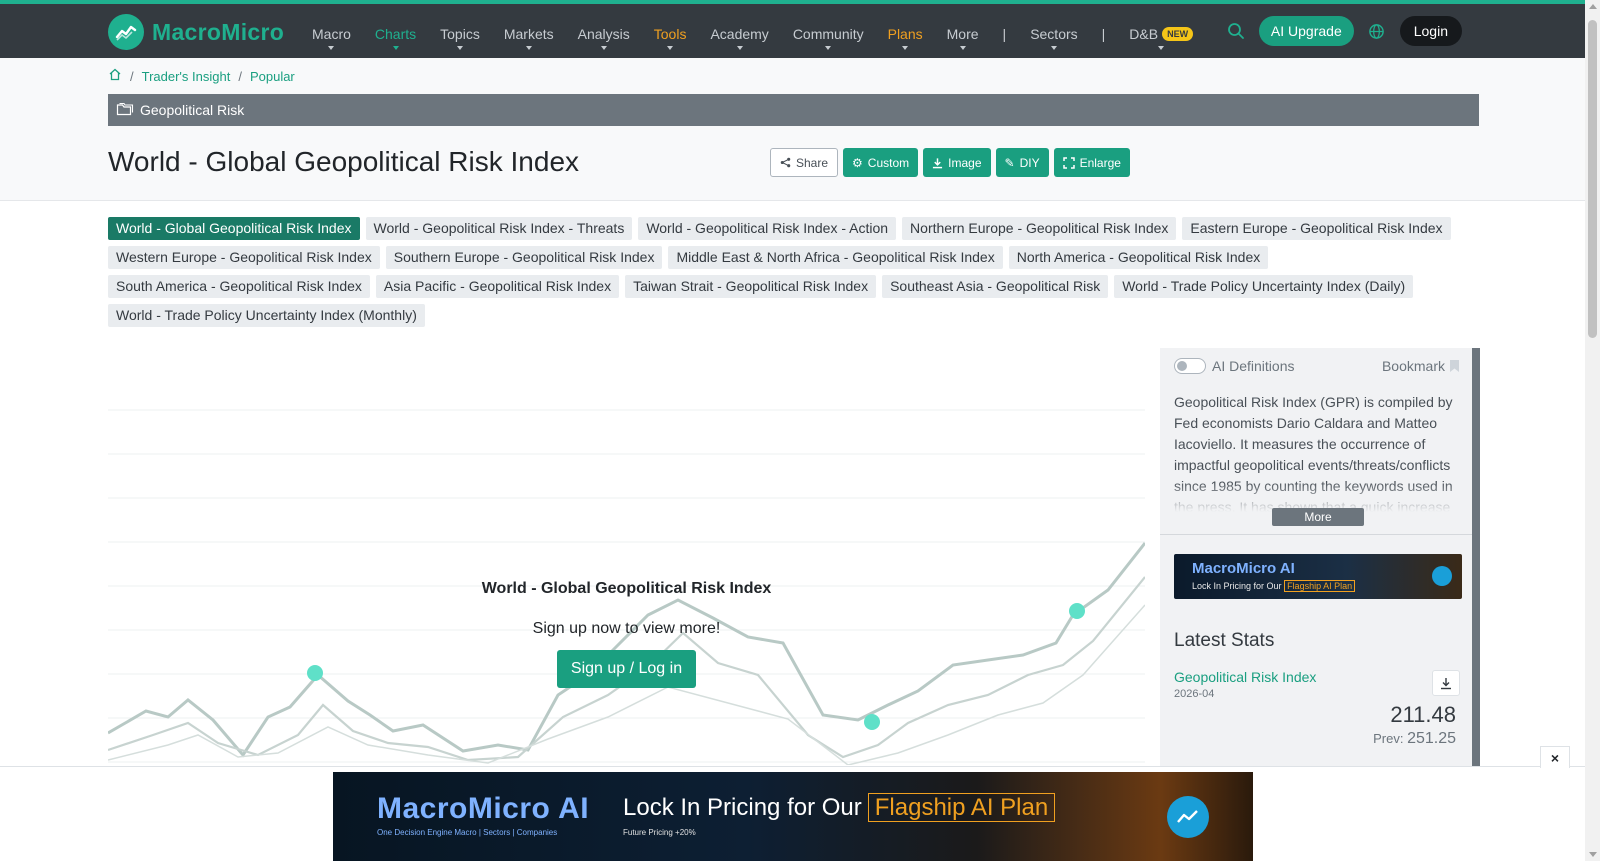  I want to click on nav-label: Analysis, so click(603, 34).